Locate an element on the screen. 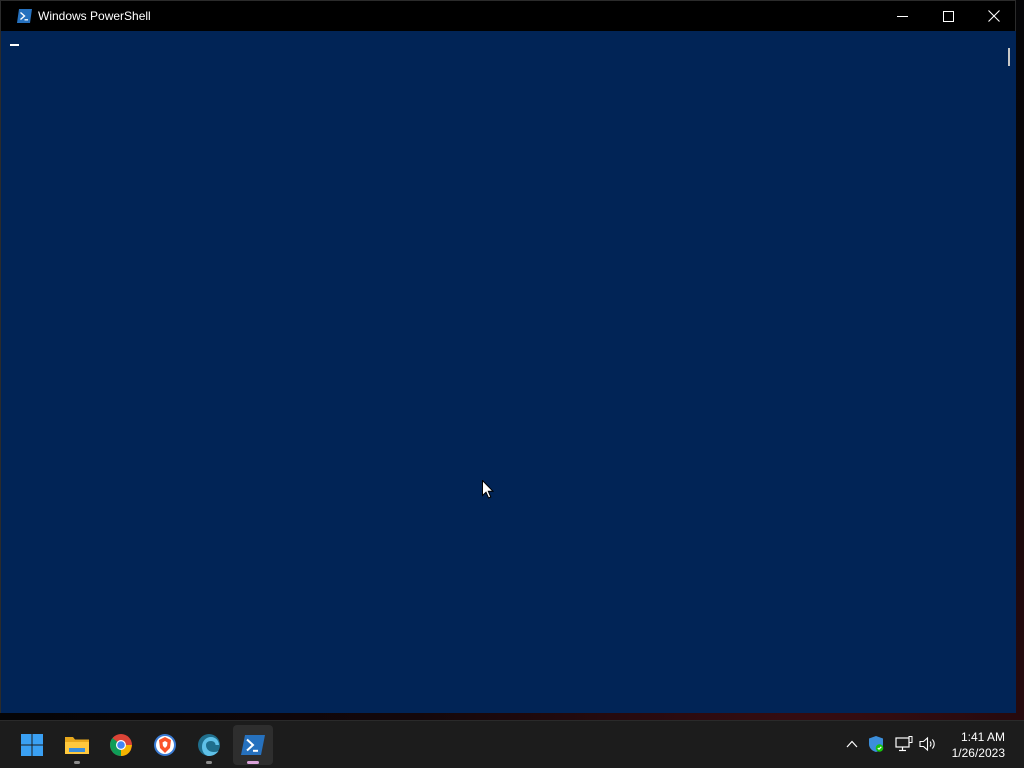 This screenshot has width=1024, height=768. start-button is located at coordinates (32, 745).